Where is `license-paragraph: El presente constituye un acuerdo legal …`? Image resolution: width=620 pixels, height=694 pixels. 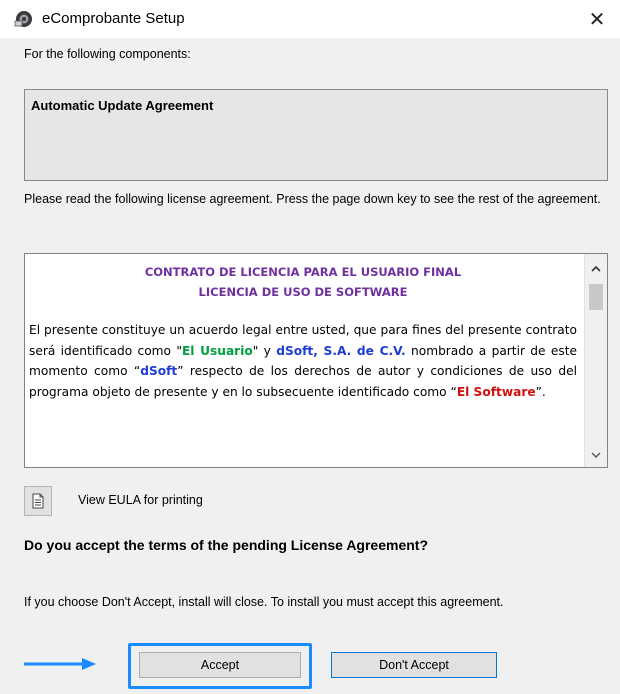 license-paragraph: El presente constituye un acuerdo legal … is located at coordinates (303, 361).